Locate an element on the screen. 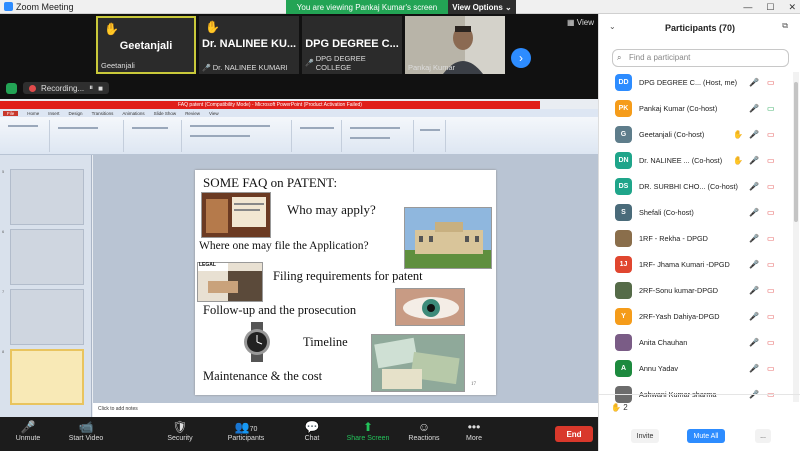 The height and width of the screenshot is (451, 800). more-button: ••• More is located at coordinates (474, 430).